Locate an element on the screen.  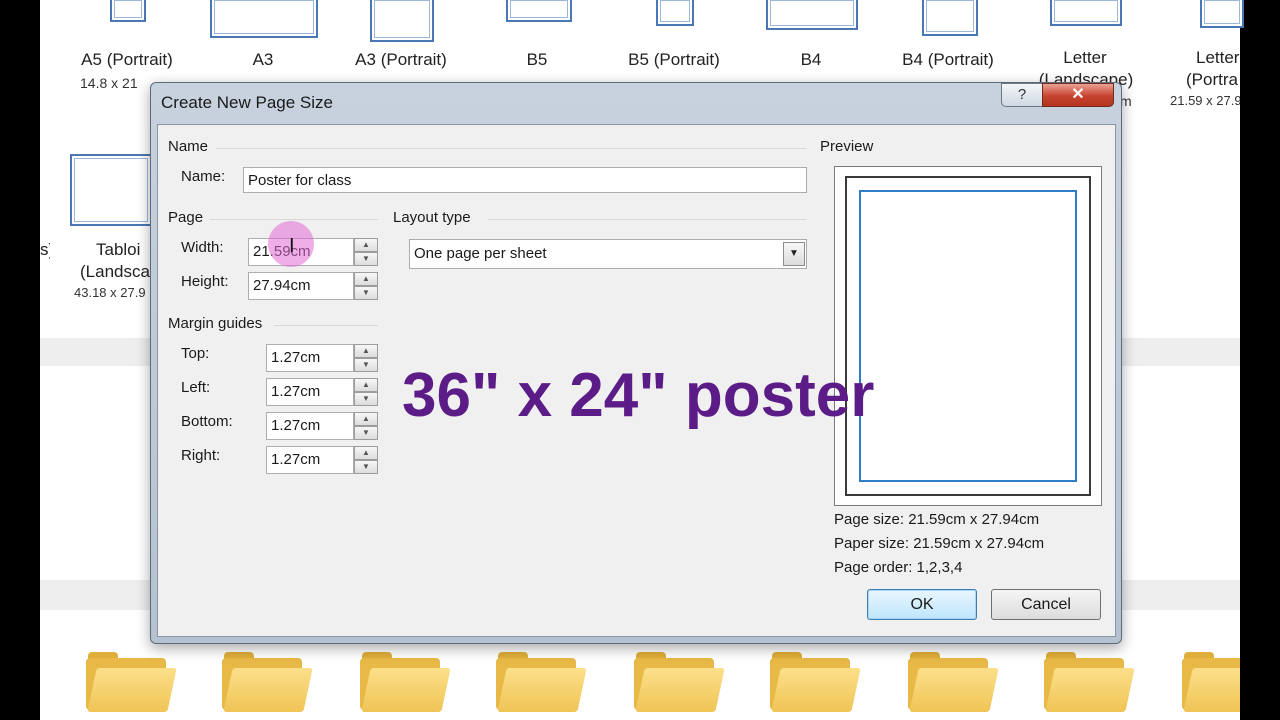
template-label: B4 is located at coordinates (811, 59).